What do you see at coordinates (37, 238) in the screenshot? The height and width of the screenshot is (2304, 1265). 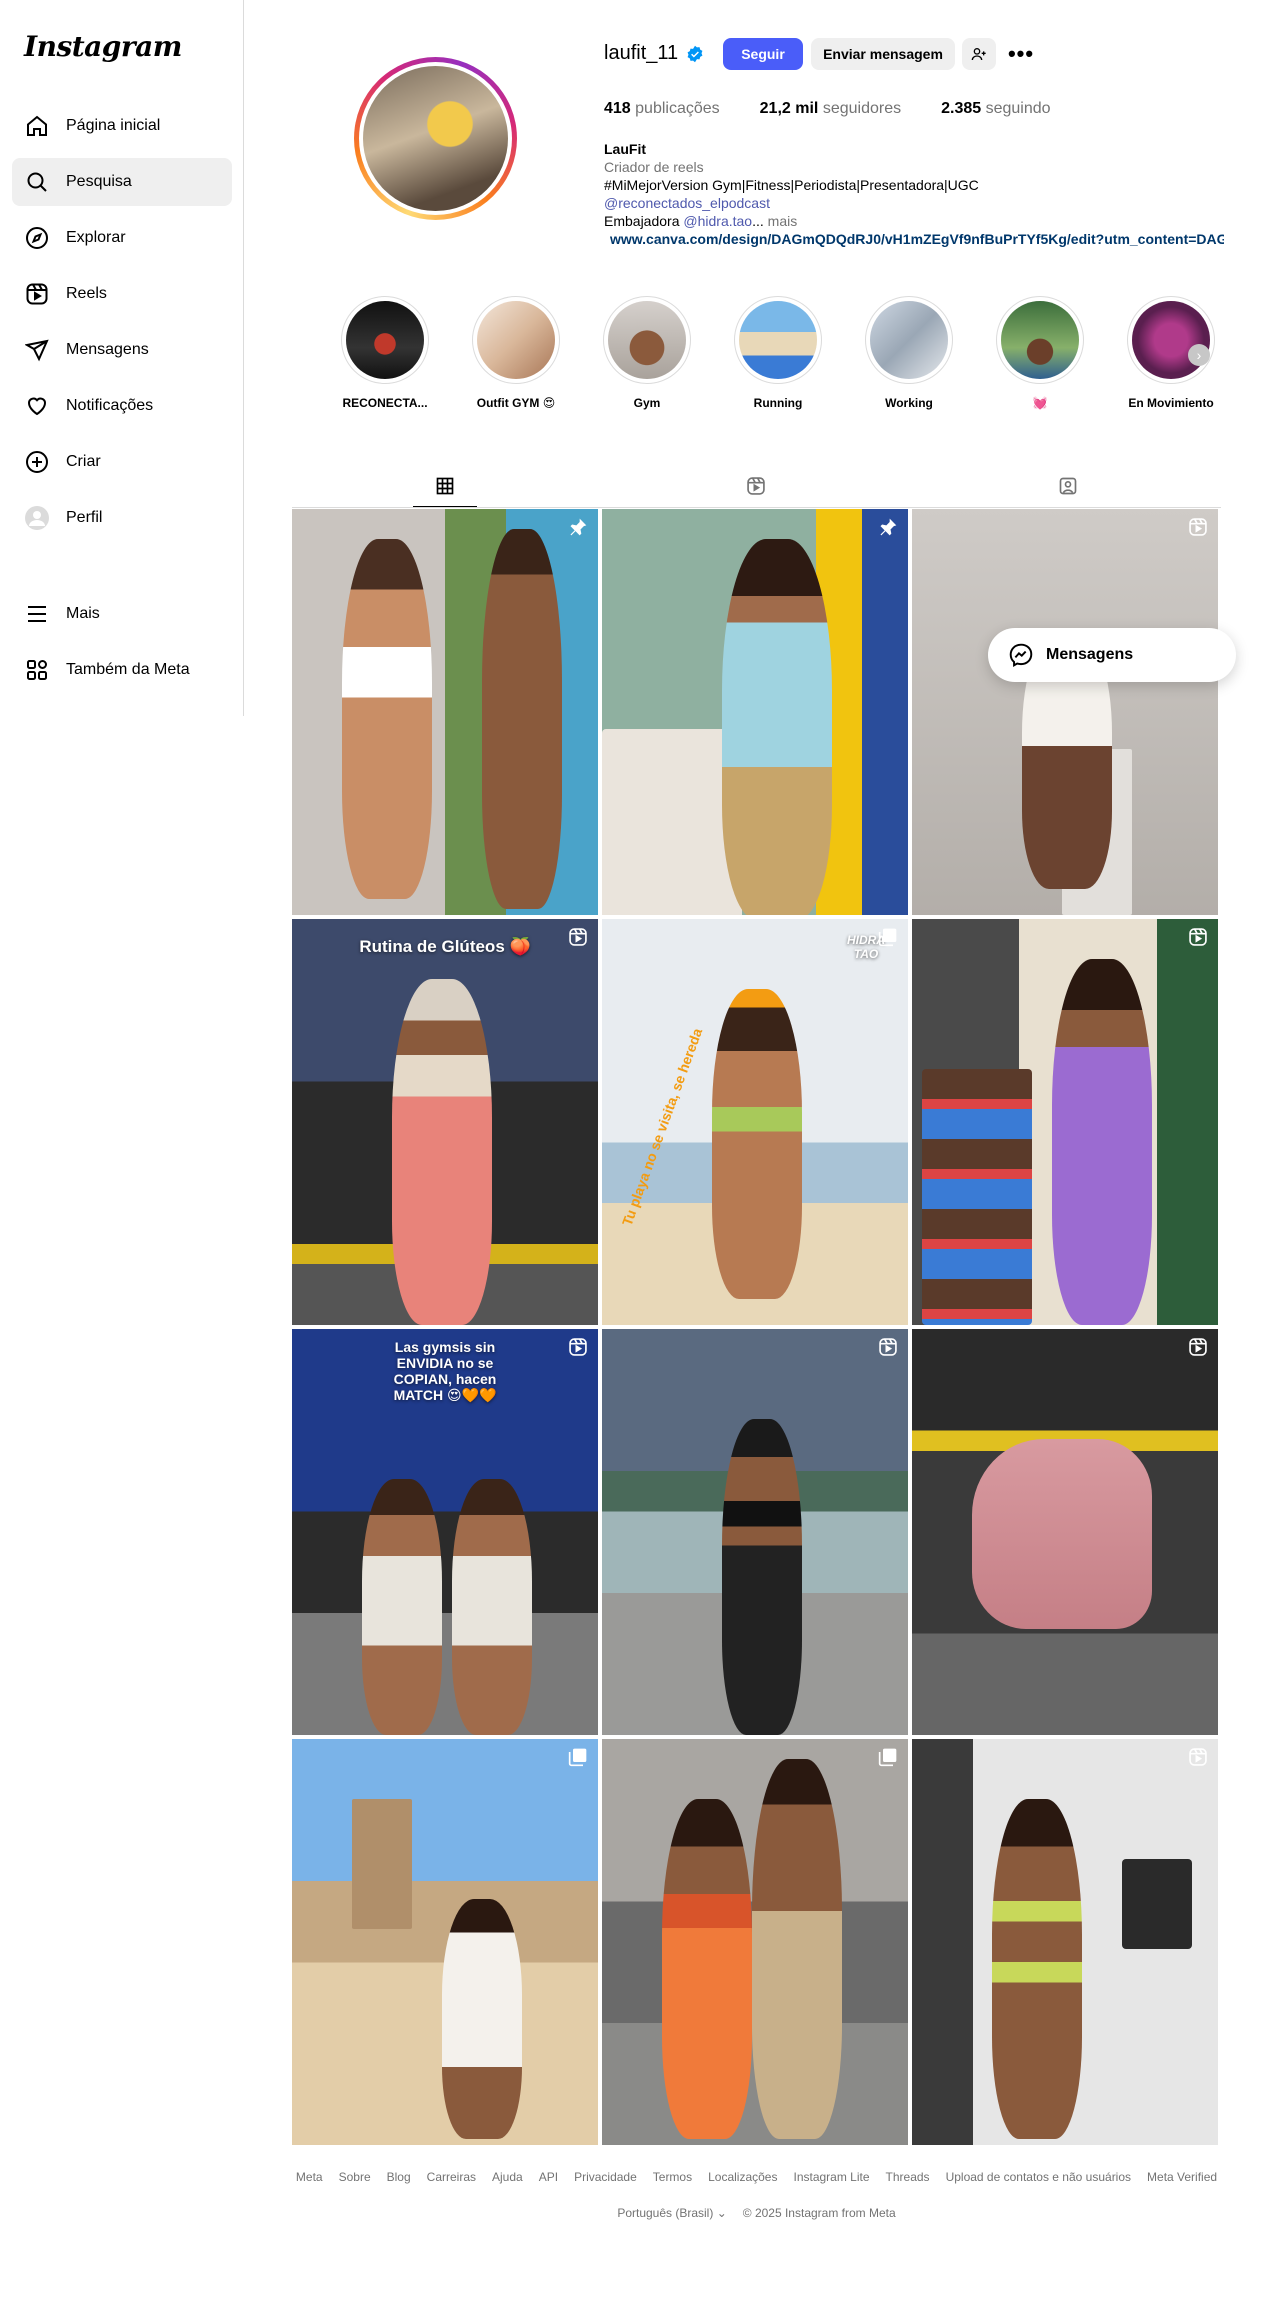 I see `compass-icon` at bounding box center [37, 238].